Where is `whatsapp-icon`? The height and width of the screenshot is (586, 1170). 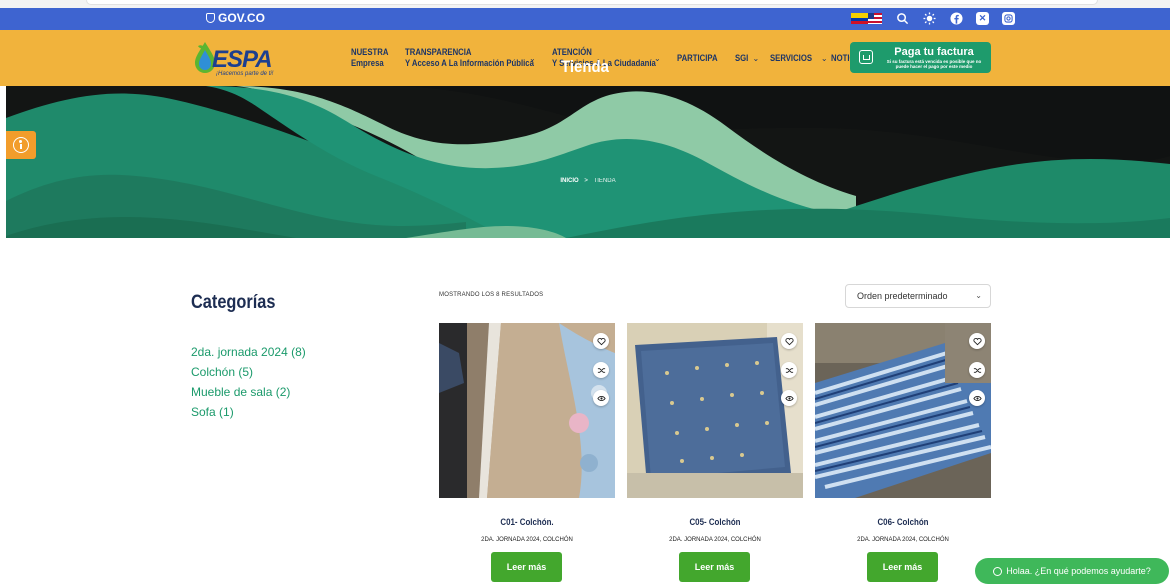 whatsapp-icon is located at coordinates (998, 571).